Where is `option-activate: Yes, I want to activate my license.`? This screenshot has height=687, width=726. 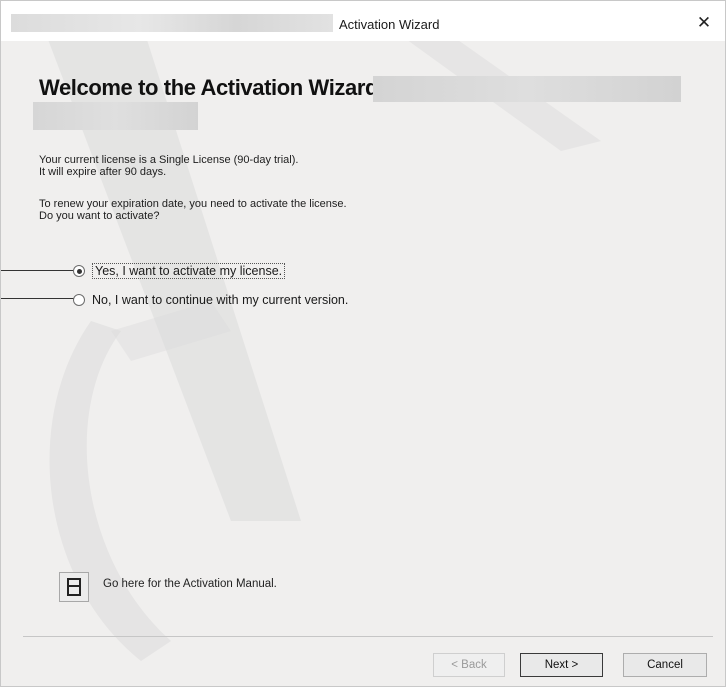
option-activate: Yes, I want to activate my license. is located at coordinates (179, 271).